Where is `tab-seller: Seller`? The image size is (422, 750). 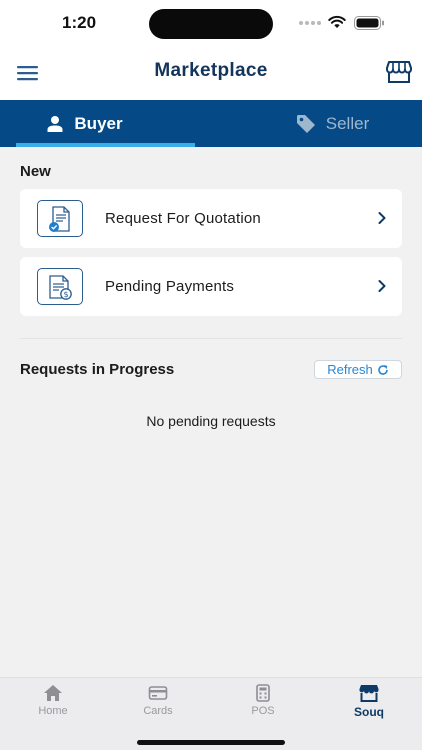
tab-seller: Seller is located at coordinates (316, 123).